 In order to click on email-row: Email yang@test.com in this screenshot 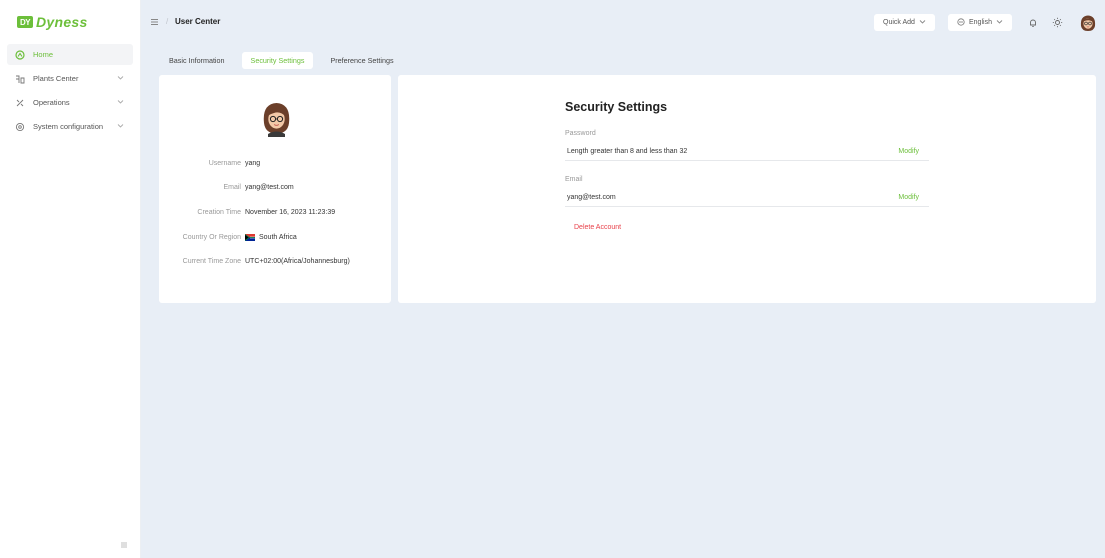, I will do `click(275, 187)`.